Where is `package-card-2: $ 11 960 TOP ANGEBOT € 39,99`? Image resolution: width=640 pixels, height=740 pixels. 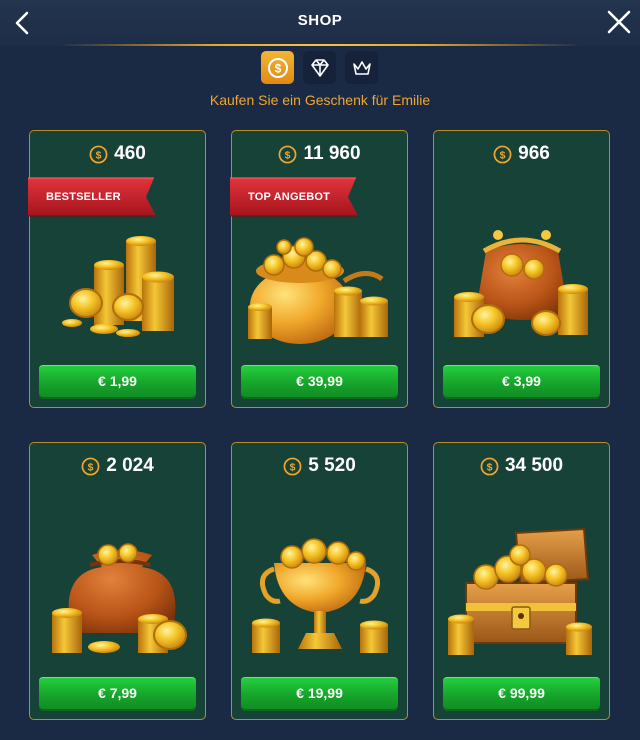 package-card-2: $ 11 960 TOP ANGEBOT € 39,99 is located at coordinates (319, 269).